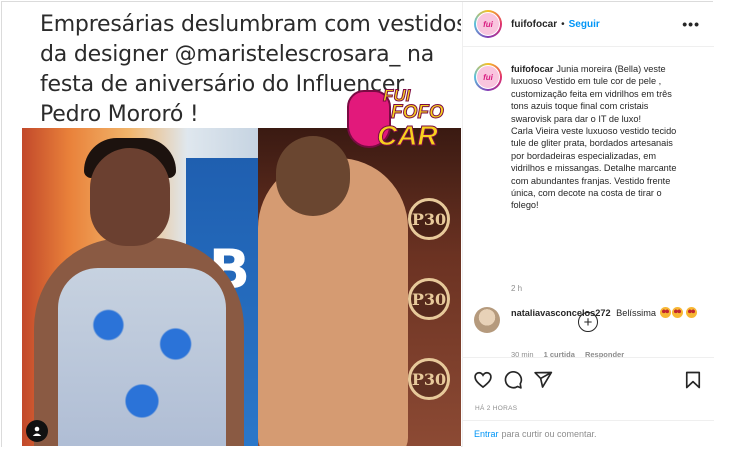  What do you see at coordinates (486, 434) in the screenshot?
I see `login-link: Entrar` at bounding box center [486, 434].